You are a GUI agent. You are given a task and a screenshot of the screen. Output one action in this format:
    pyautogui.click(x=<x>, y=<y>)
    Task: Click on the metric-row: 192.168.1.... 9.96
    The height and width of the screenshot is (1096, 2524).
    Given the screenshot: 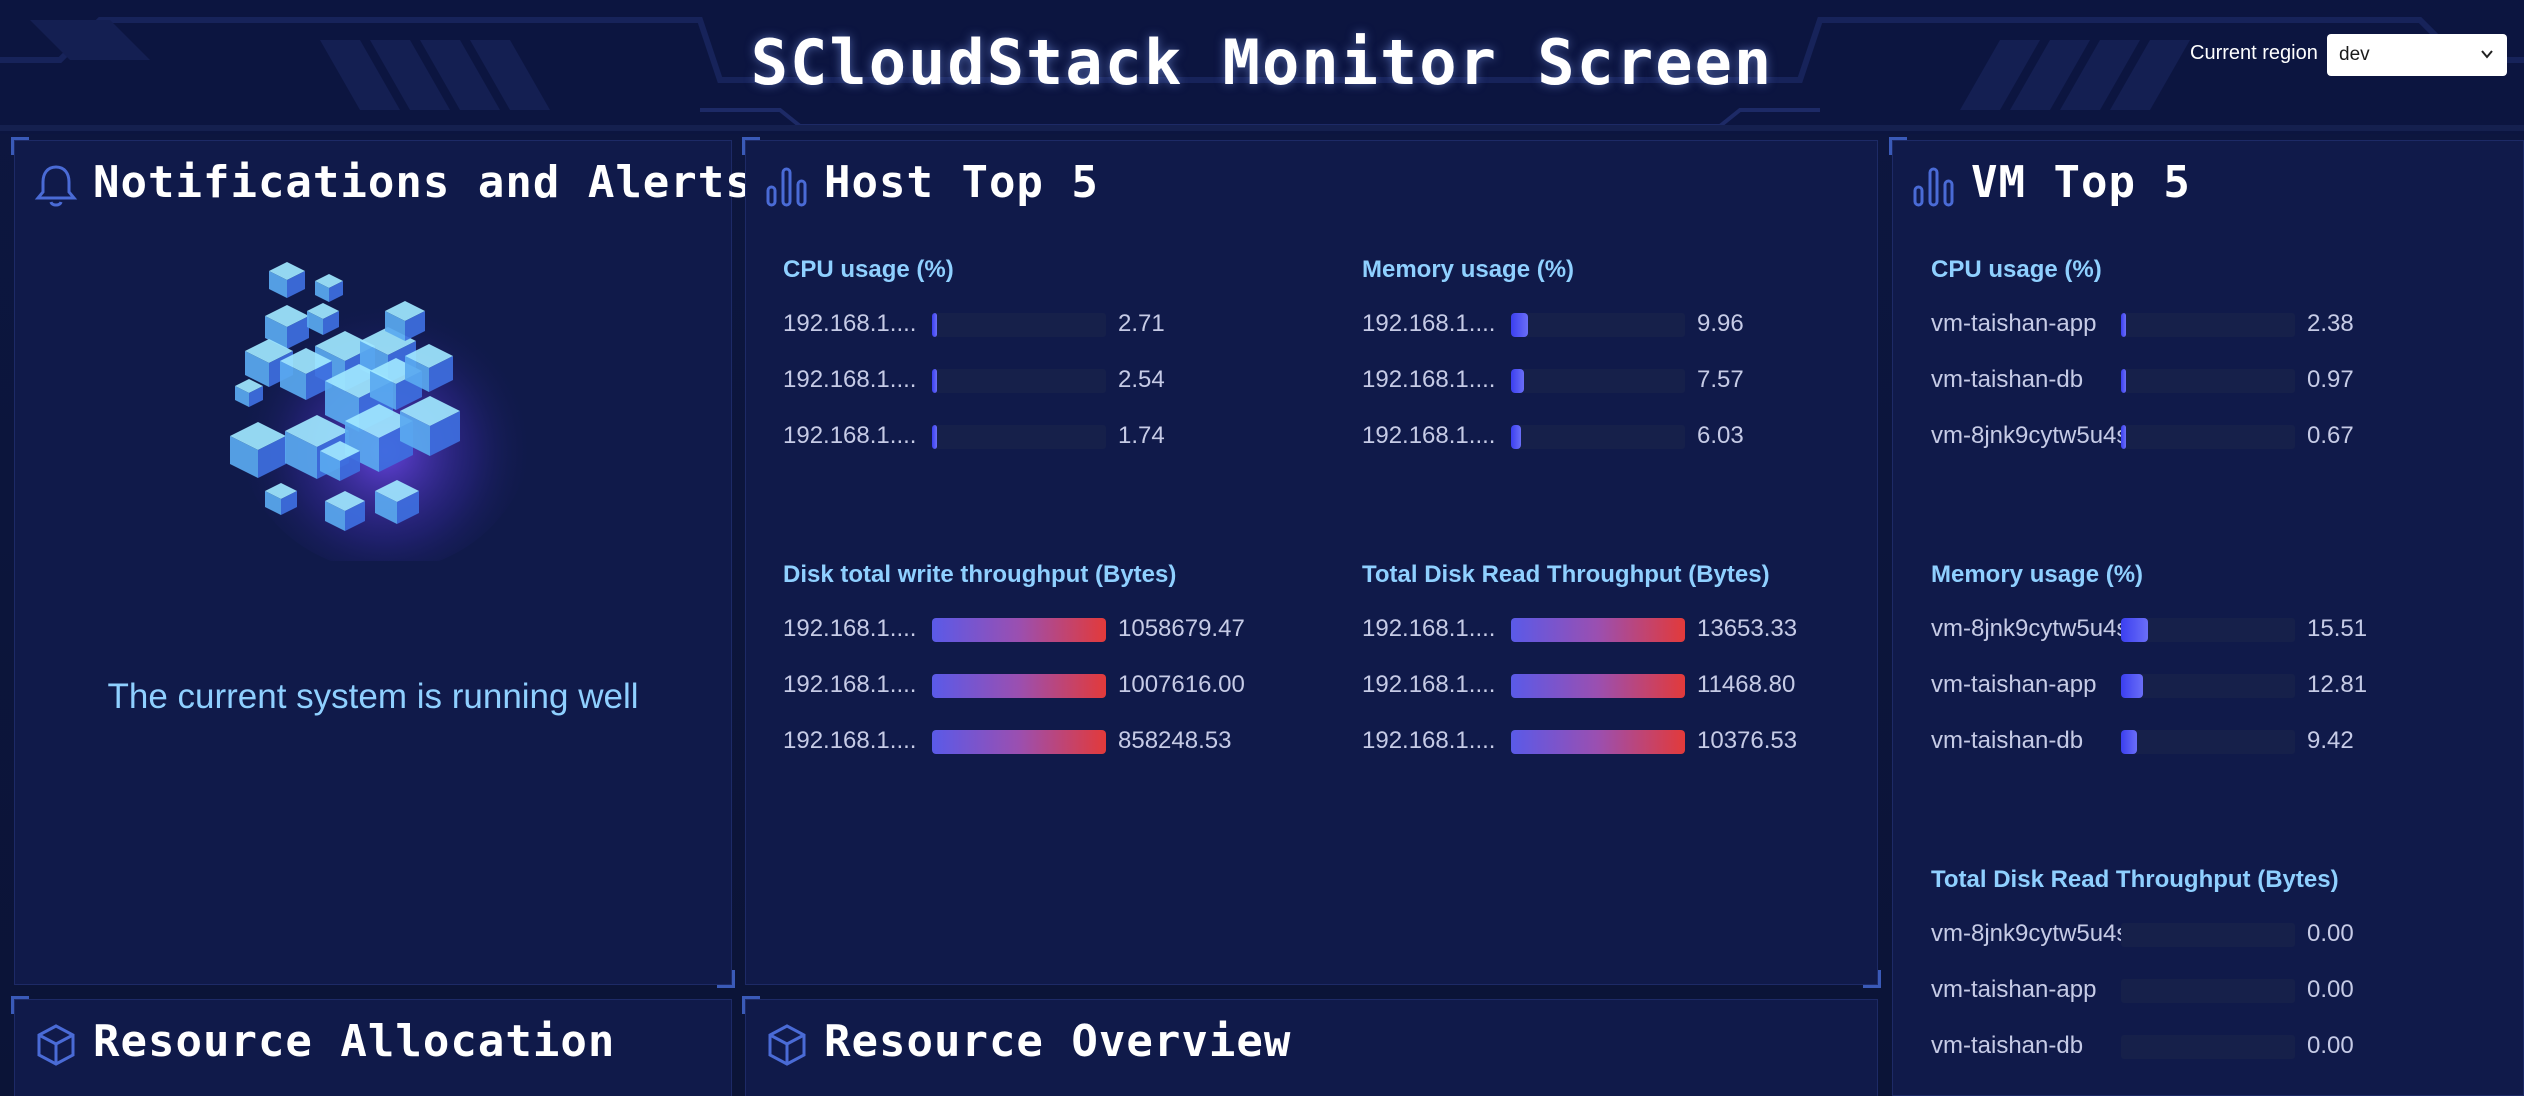 What is the action you would take?
    pyautogui.click(x=1642, y=326)
    